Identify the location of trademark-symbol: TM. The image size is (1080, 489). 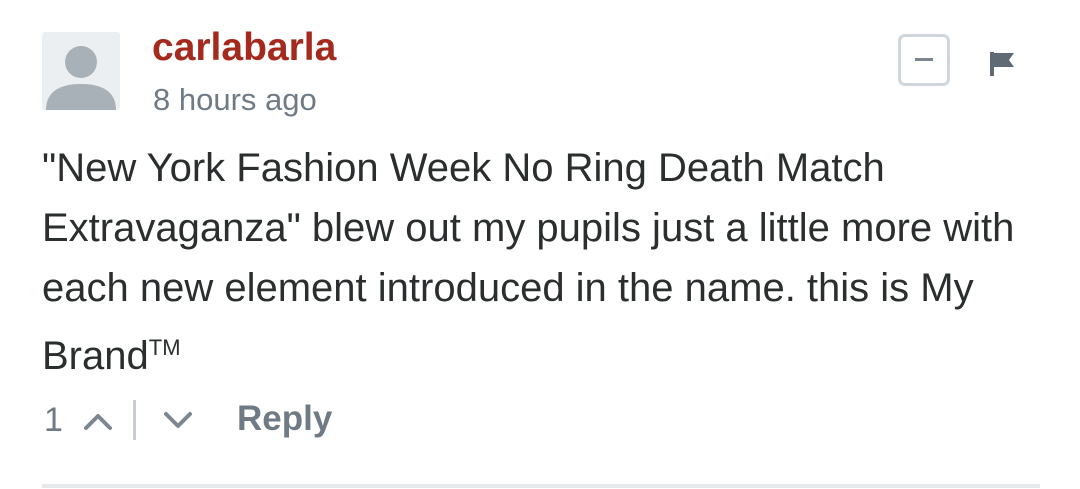
(164, 347).